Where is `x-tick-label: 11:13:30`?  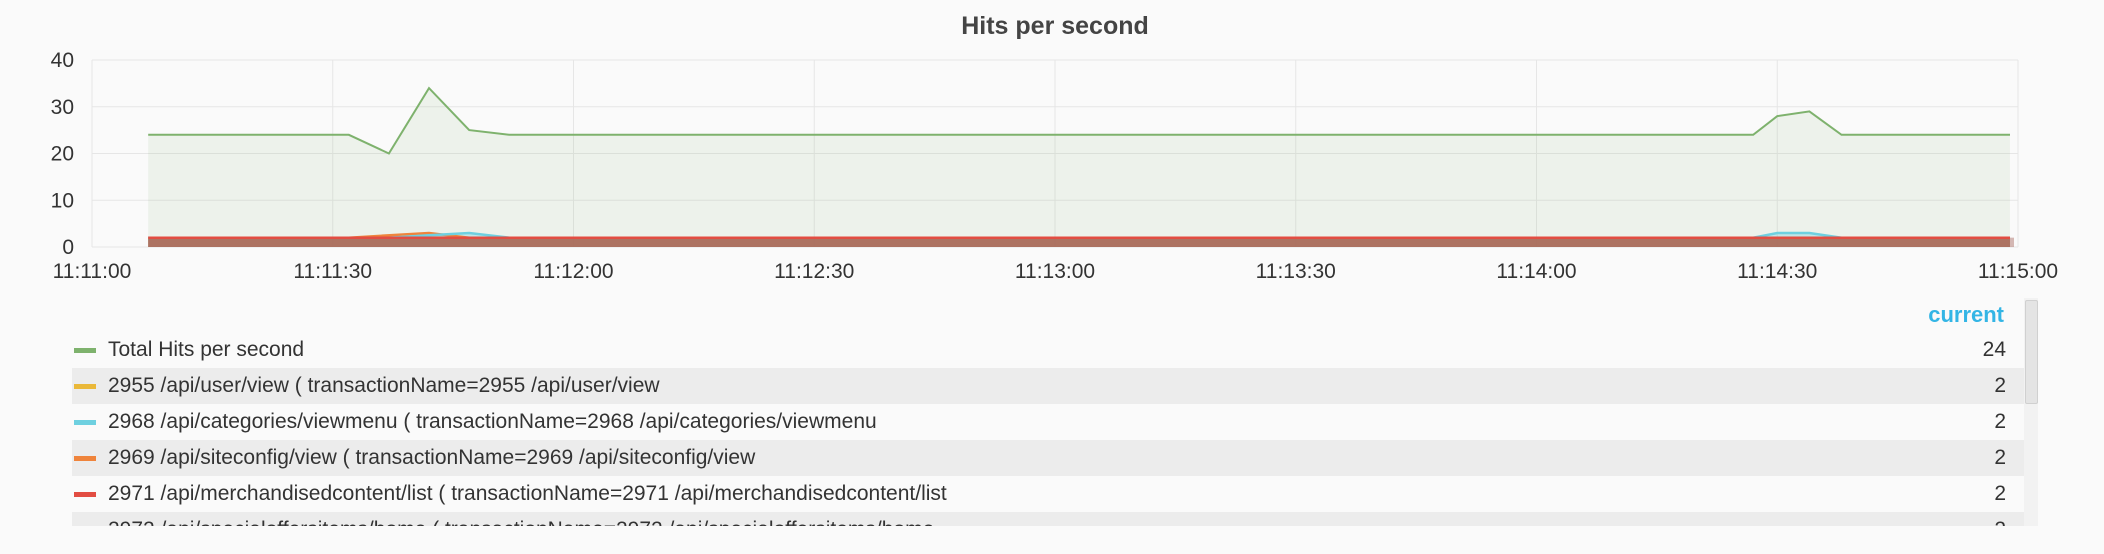 x-tick-label: 11:13:30 is located at coordinates (1296, 271).